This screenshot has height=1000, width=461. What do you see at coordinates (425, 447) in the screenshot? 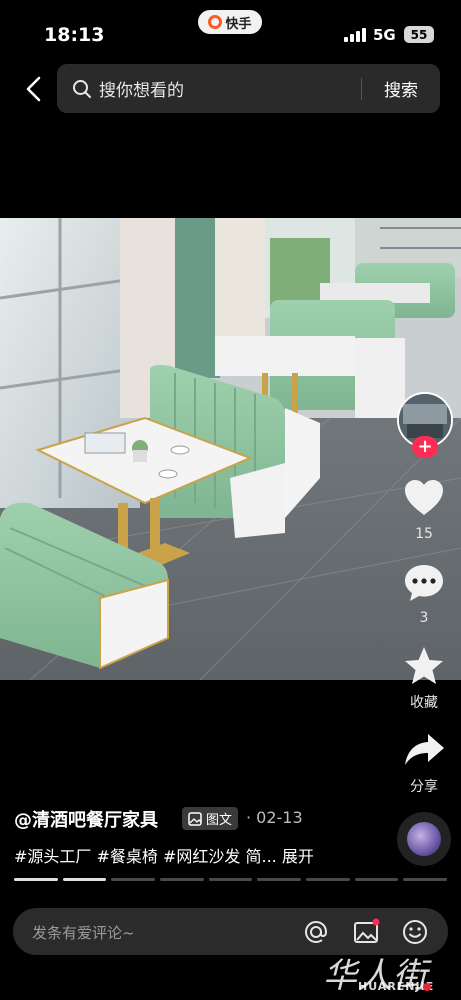
I see `follow-plus-button: +` at bounding box center [425, 447].